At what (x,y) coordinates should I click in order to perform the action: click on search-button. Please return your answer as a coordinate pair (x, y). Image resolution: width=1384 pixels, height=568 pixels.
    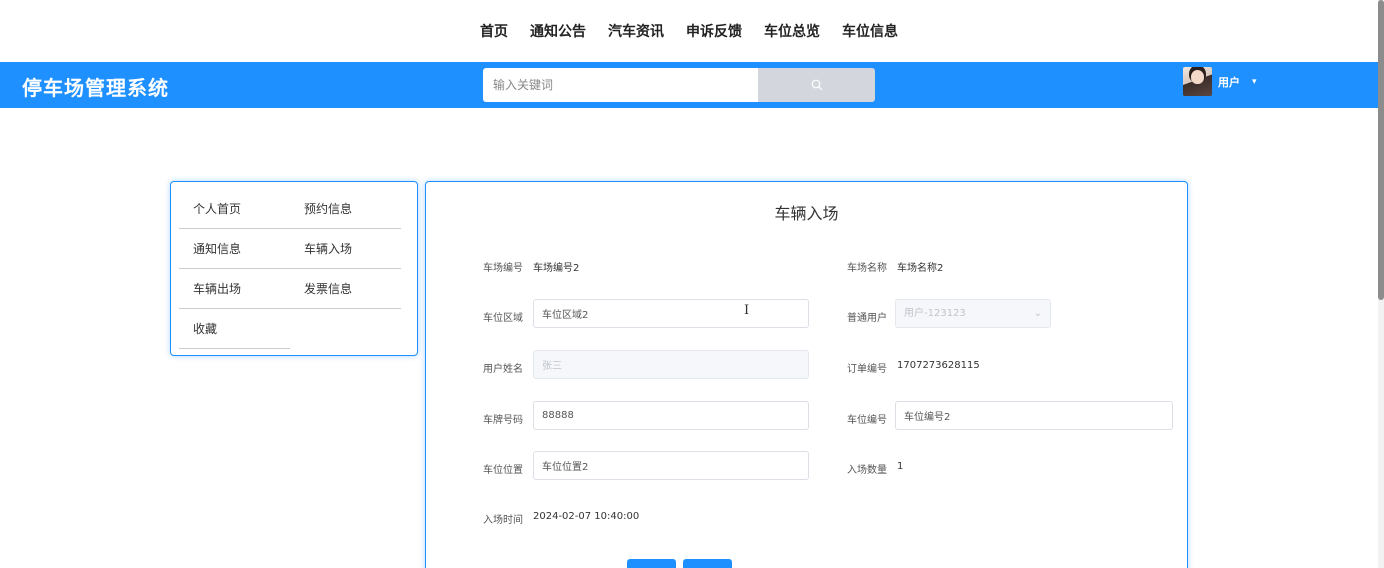
    Looking at the image, I should click on (816, 85).